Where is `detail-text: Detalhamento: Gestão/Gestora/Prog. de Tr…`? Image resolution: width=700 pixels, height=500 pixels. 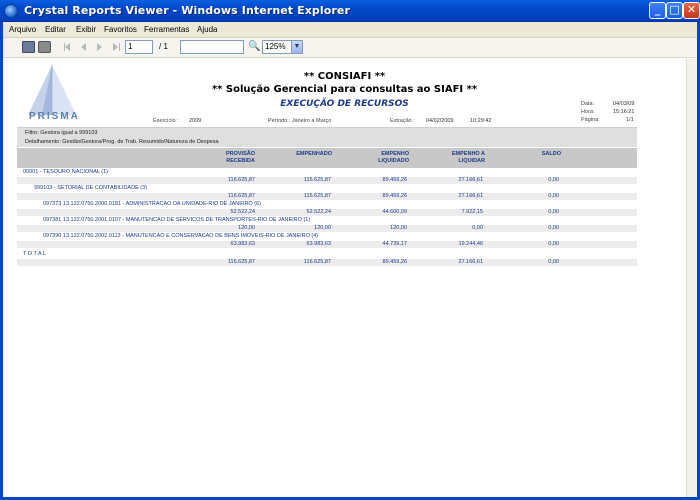 detail-text: Detalhamento: Gestão/Gestora/Prog. de Tr… is located at coordinates (122, 142).